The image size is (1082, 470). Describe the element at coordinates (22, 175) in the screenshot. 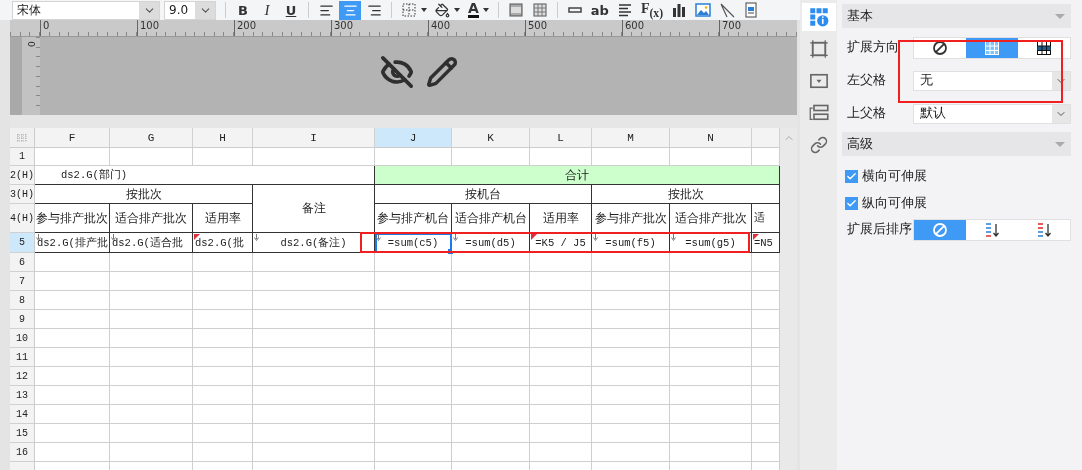

I see `row-header: 2(H)` at that location.